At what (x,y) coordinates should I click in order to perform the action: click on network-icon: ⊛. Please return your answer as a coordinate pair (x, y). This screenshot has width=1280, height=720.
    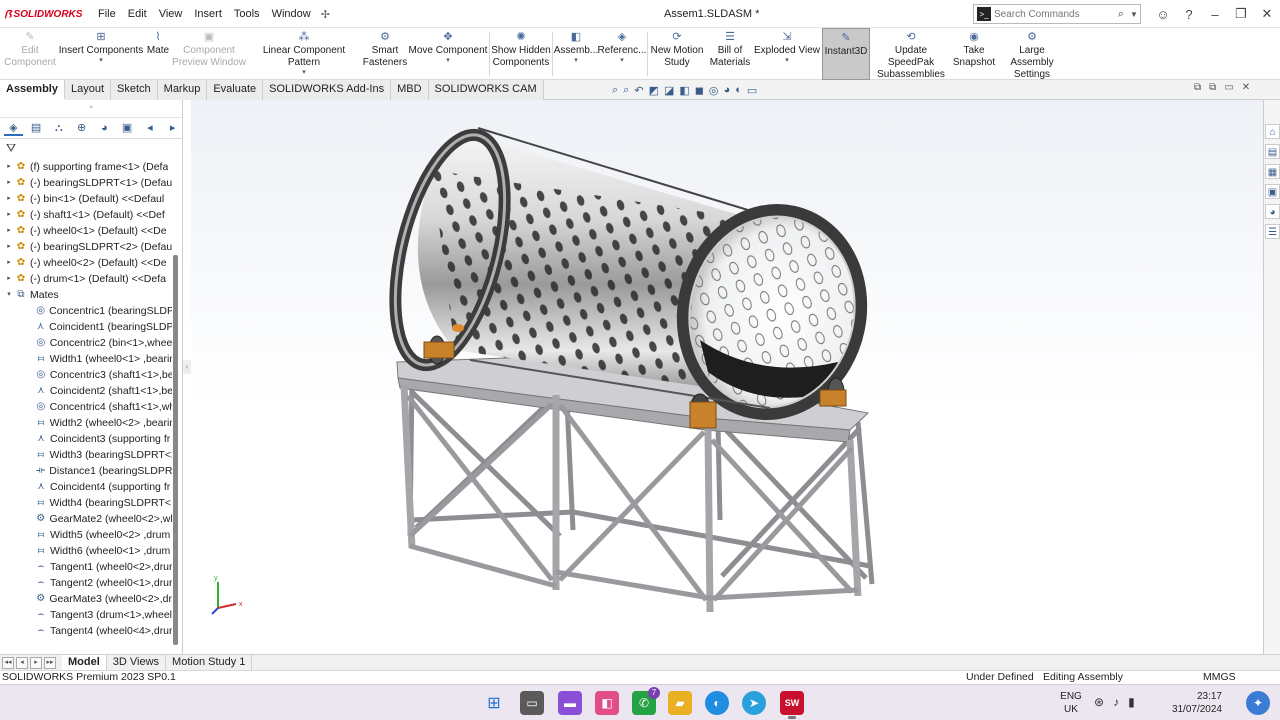
    Looking at the image, I should click on (1099, 702).